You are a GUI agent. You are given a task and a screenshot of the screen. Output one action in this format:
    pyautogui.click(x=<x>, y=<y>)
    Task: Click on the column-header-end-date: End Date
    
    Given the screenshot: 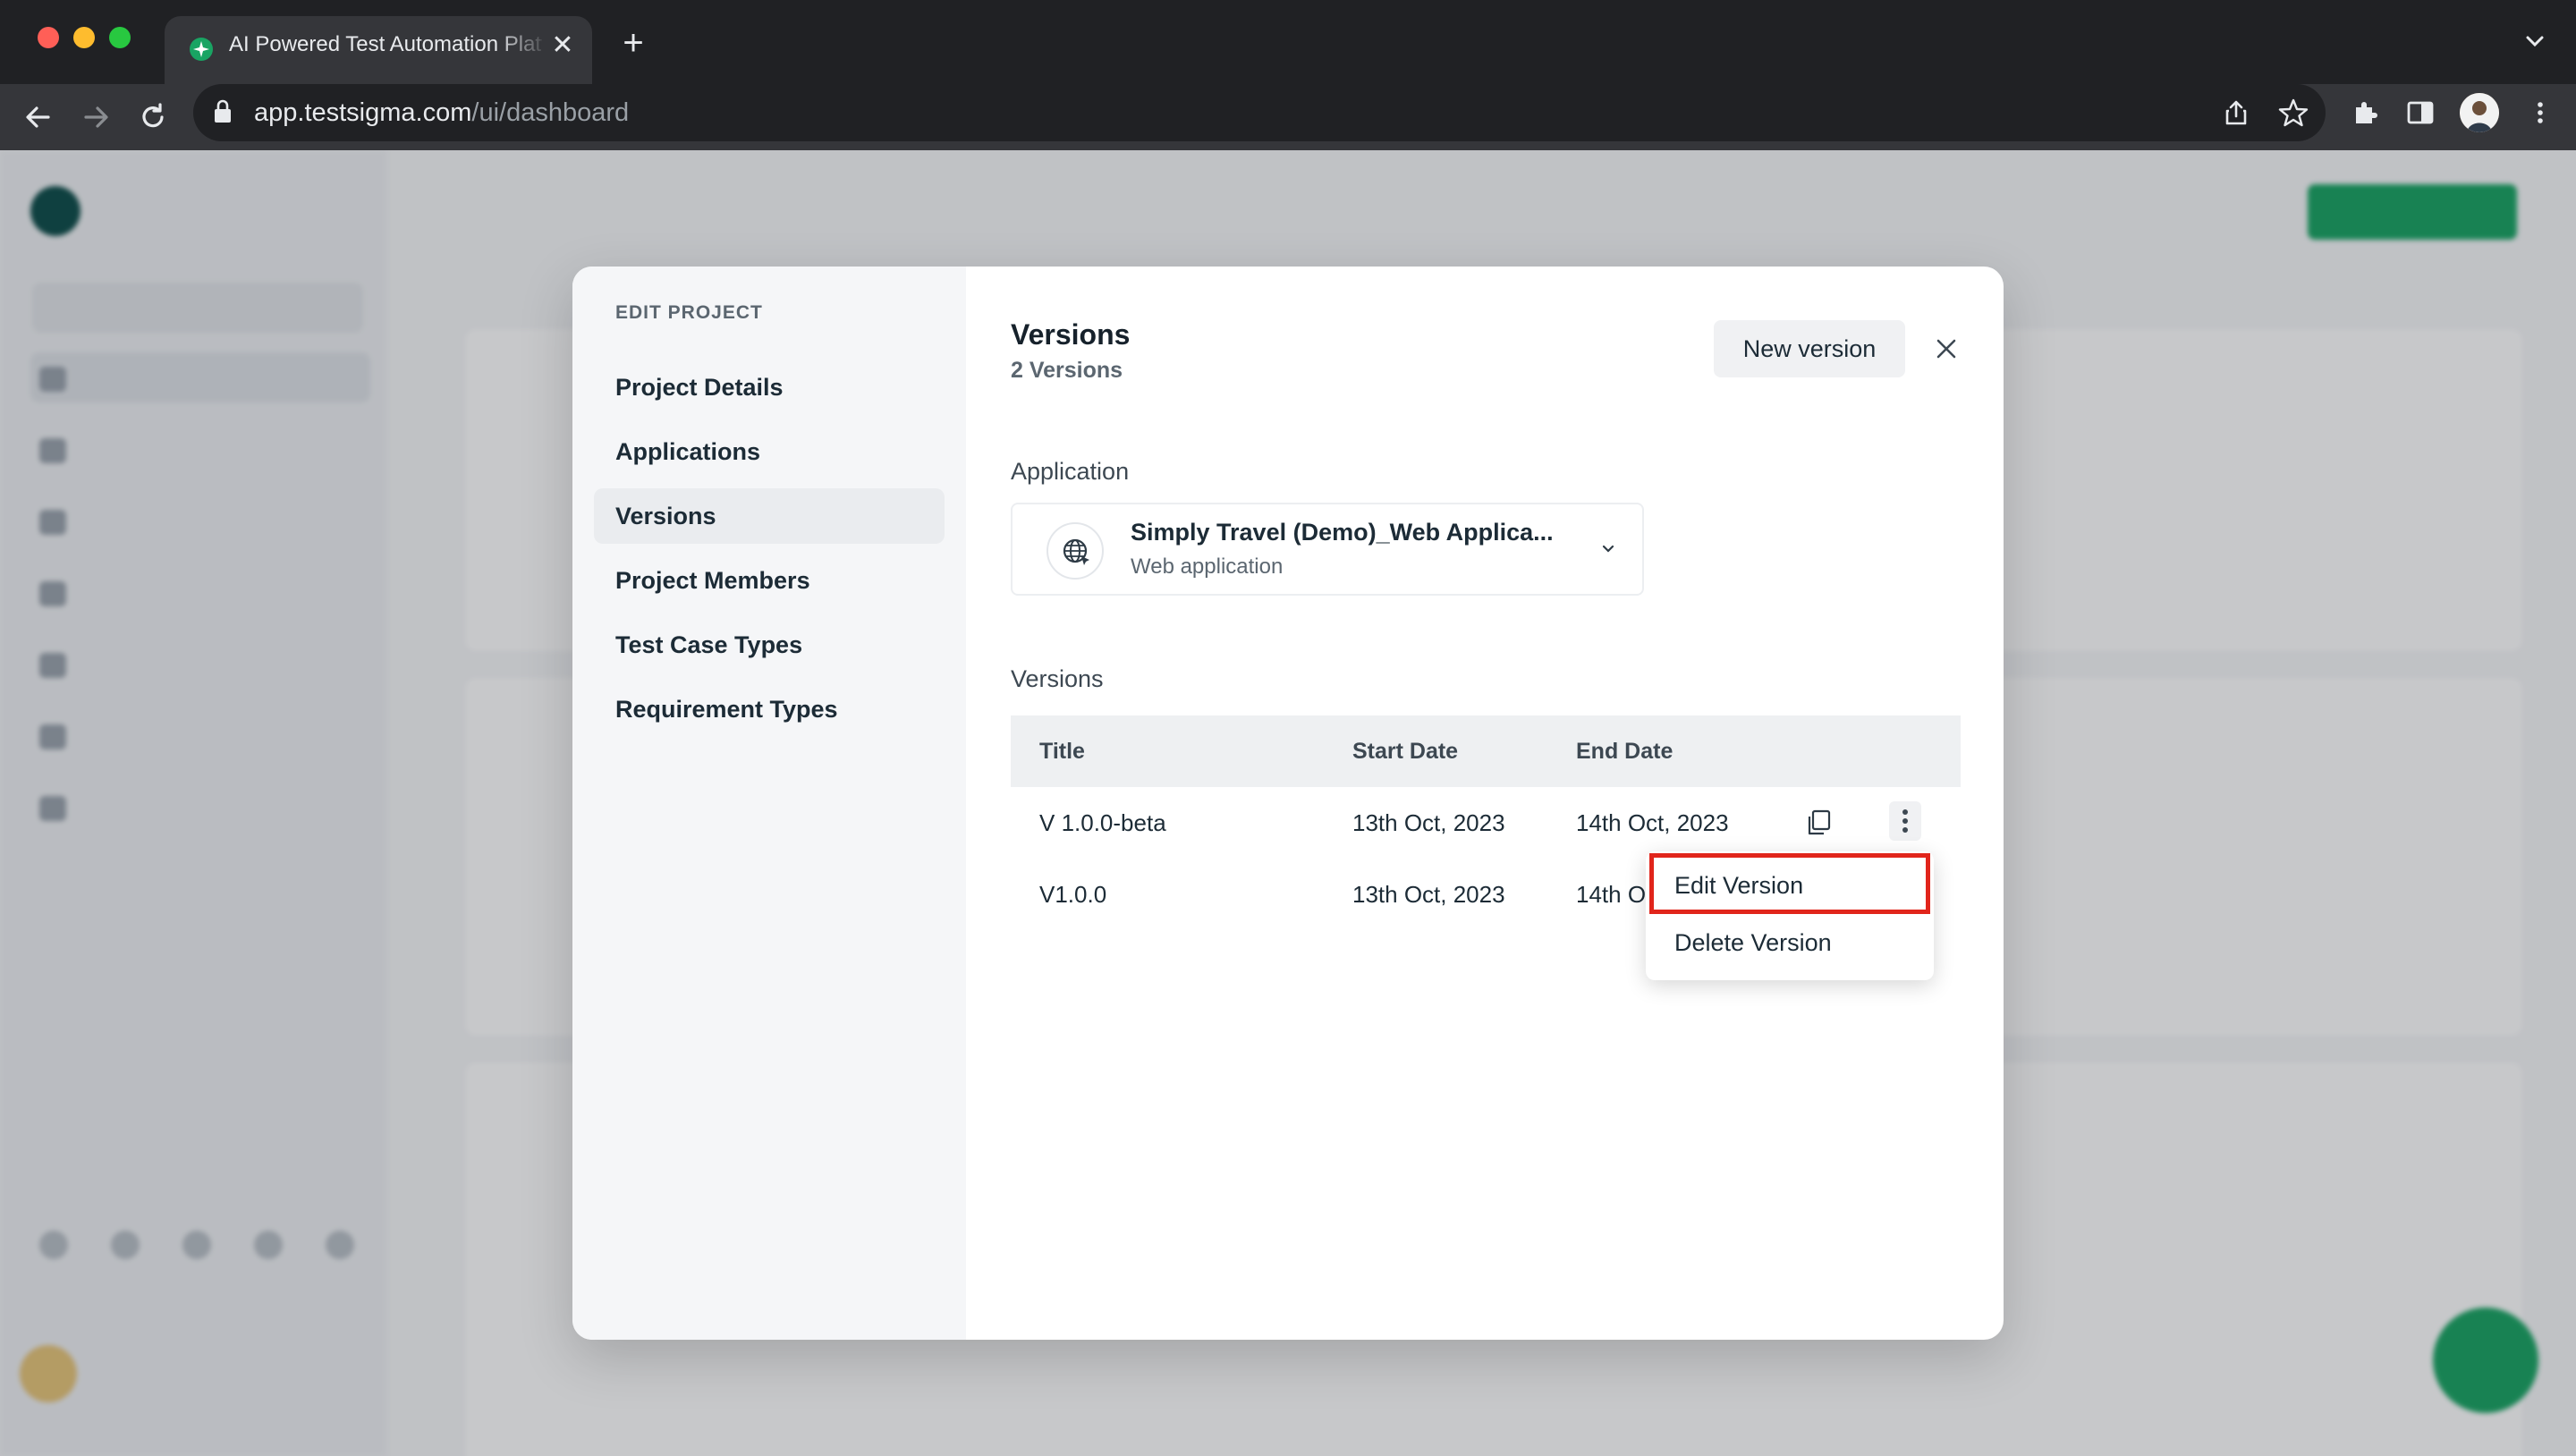 What is the action you would take?
    pyautogui.click(x=1625, y=751)
    